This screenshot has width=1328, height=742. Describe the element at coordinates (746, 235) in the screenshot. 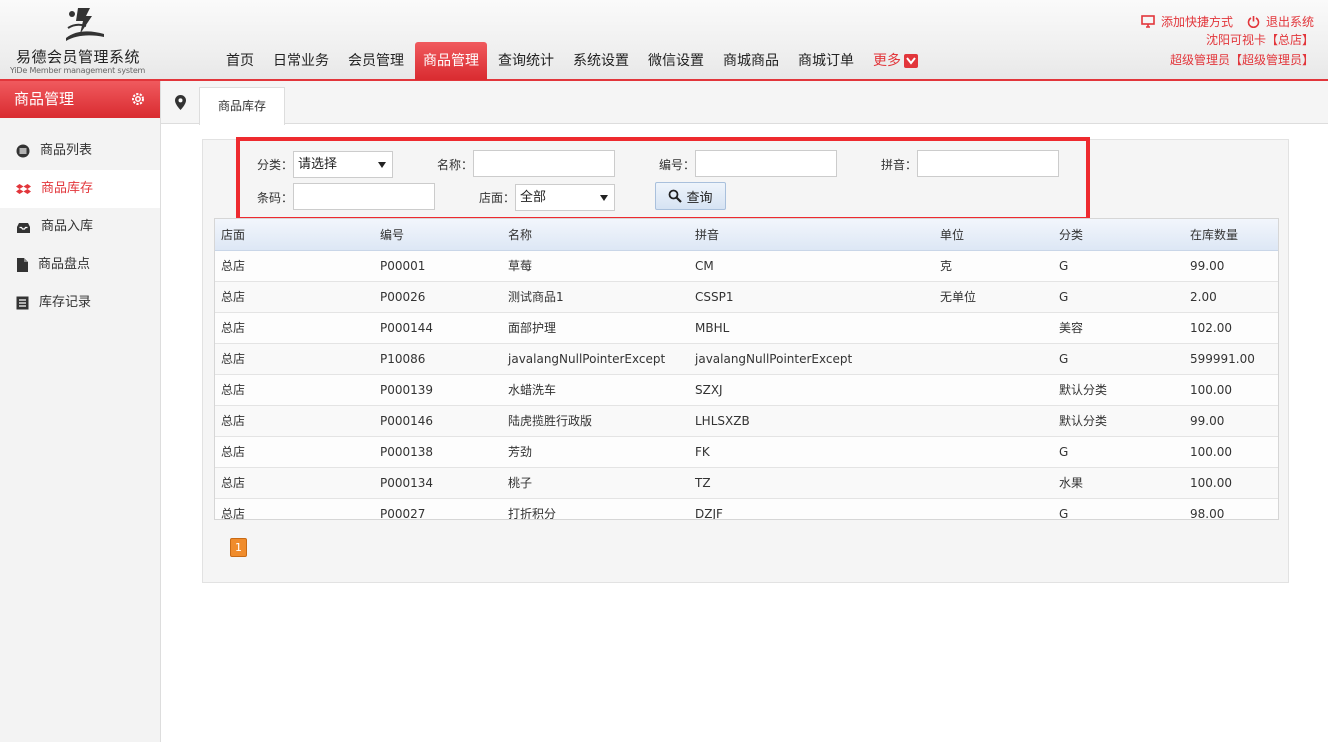

I see `table-header: 店面 编号 名称 拼音 单位 分类 在库数量` at that location.